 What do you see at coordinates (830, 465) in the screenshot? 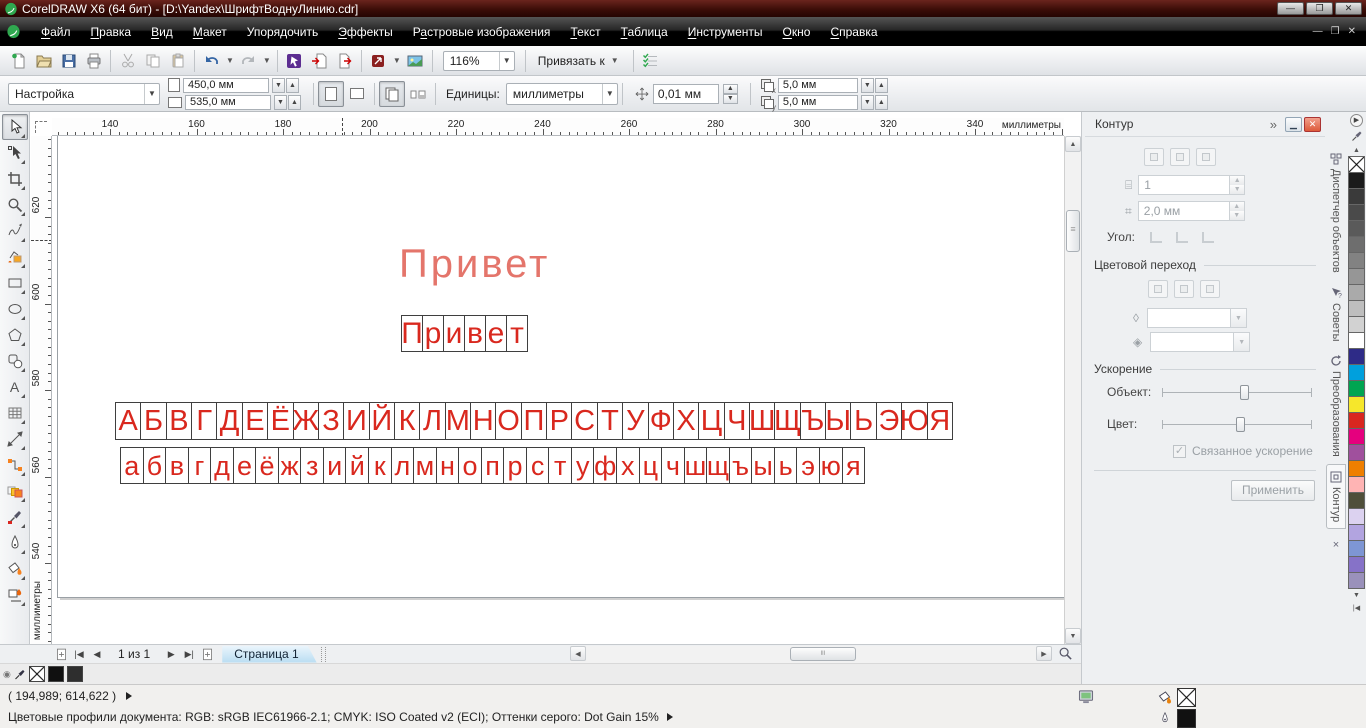
I see `letter-cell: ю` at bounding box center [830, 465].